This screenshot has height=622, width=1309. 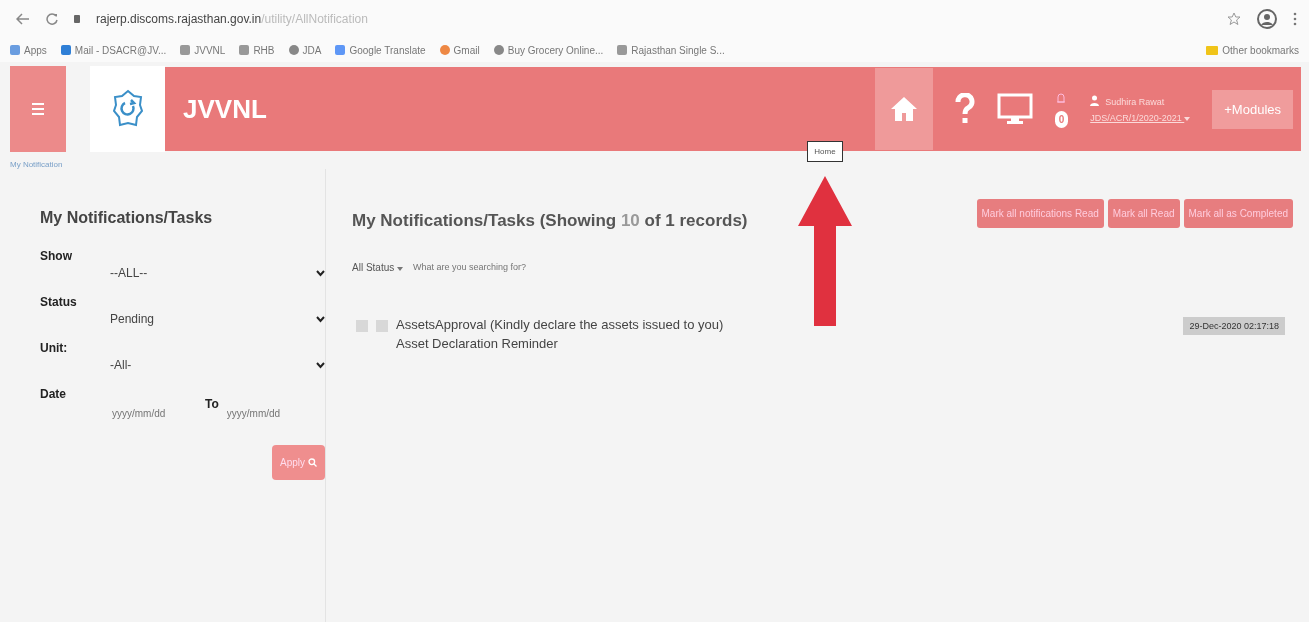 What do you see at coordinates (825, 251) in the screenshot?
I see `arrow-icon` at bounding box center [825, 251].